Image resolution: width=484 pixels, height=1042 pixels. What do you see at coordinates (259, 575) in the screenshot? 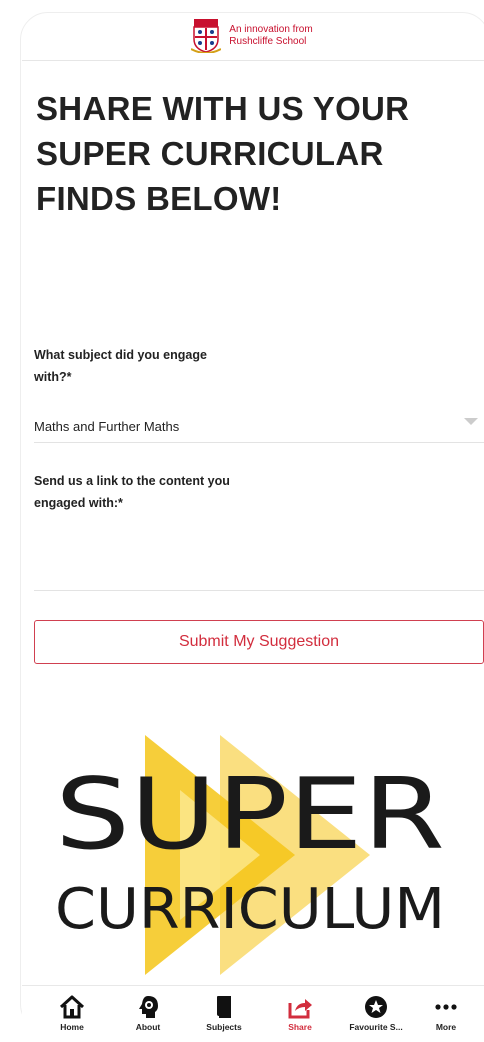
I see `link-input` at bounding box center [259, 575].